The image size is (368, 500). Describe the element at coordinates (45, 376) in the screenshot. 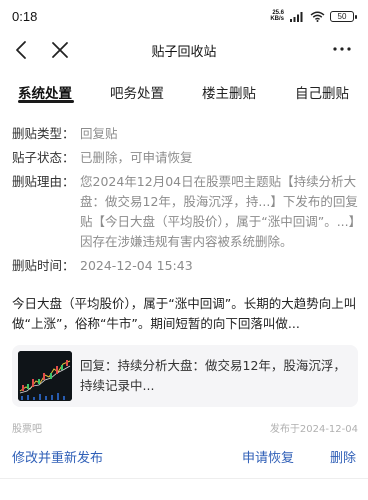

I see `stock-chart-thumbnail` at that location.